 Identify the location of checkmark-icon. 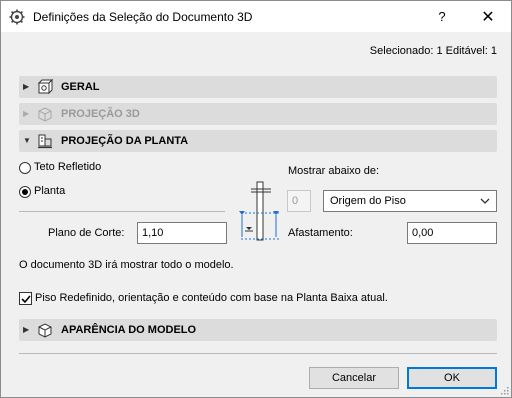
(26, 299).